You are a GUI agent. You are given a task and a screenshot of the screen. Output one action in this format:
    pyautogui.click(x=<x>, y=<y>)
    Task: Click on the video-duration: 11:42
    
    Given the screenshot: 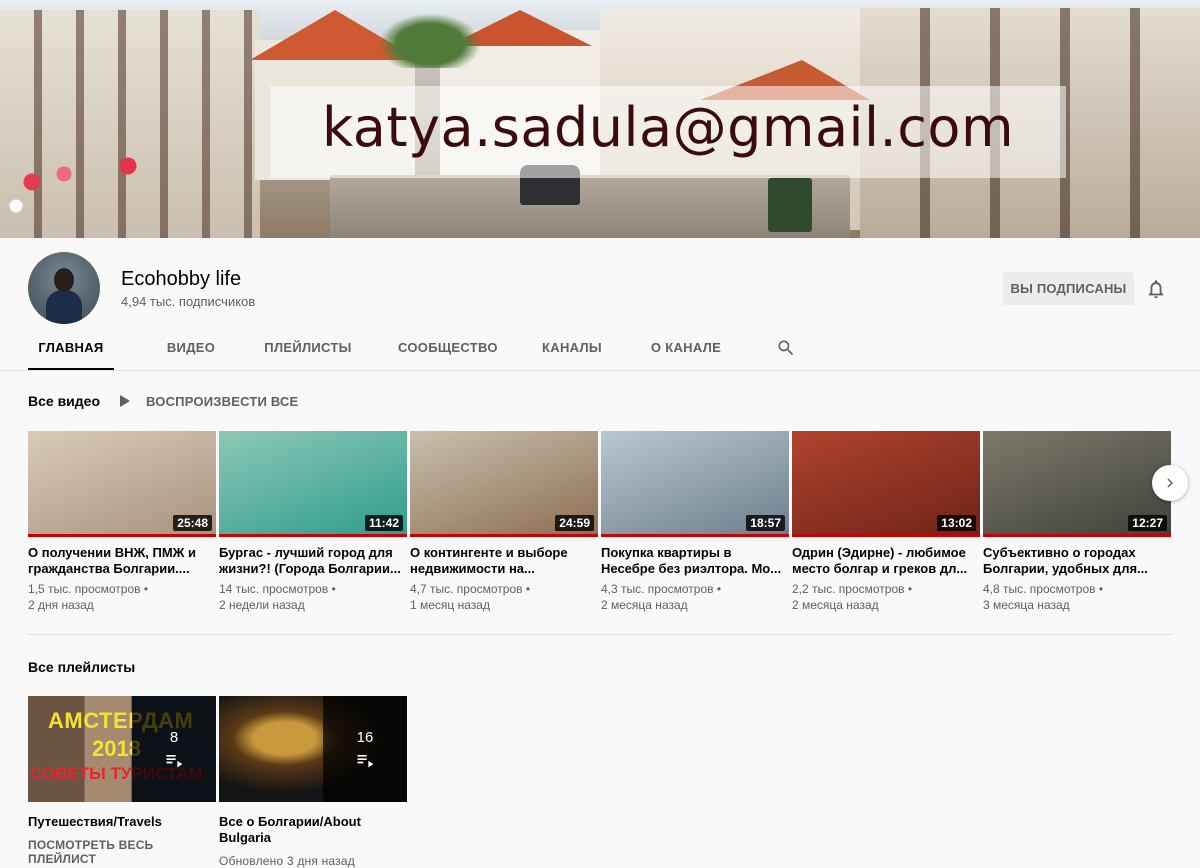 What is the action you would take?
    pyautogui.click(x=383, y=523)
    